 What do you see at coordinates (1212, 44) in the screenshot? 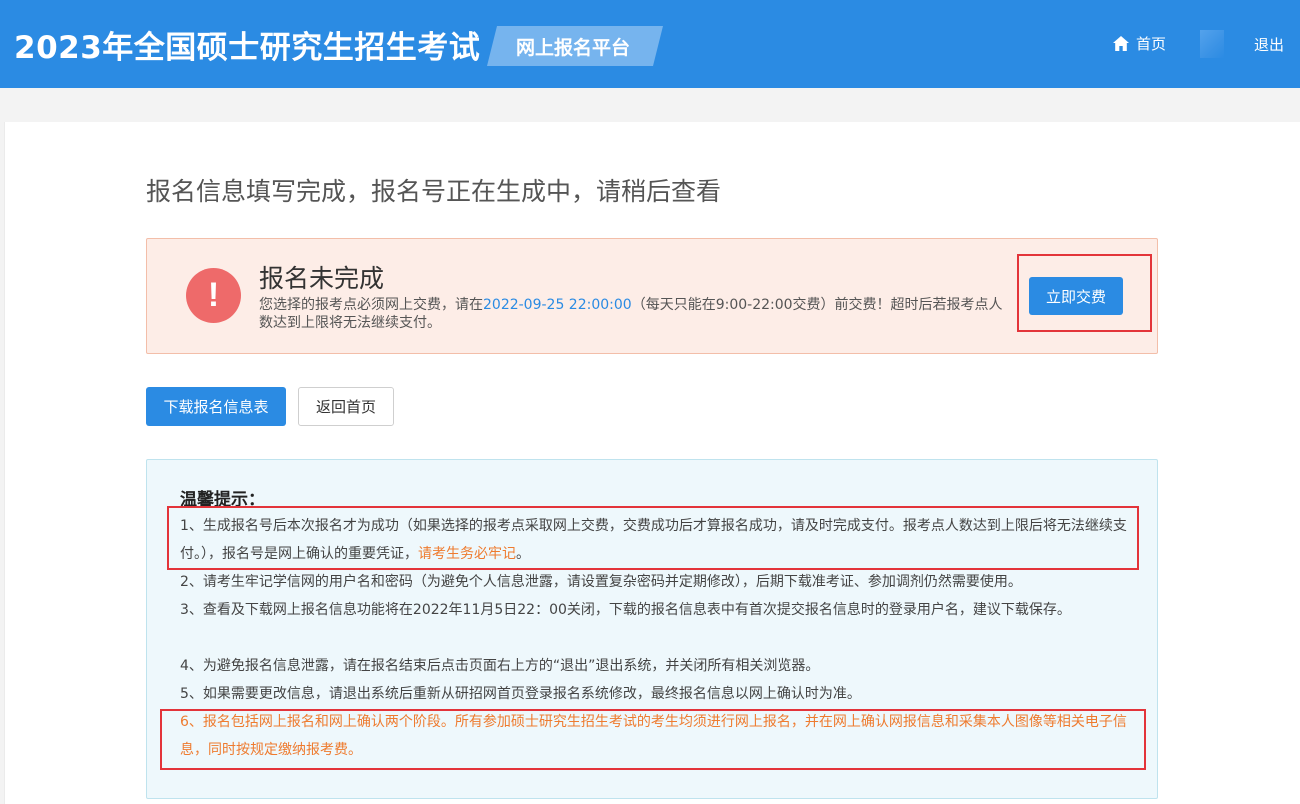
I see `avatar` at bounding box center [1212, 44].